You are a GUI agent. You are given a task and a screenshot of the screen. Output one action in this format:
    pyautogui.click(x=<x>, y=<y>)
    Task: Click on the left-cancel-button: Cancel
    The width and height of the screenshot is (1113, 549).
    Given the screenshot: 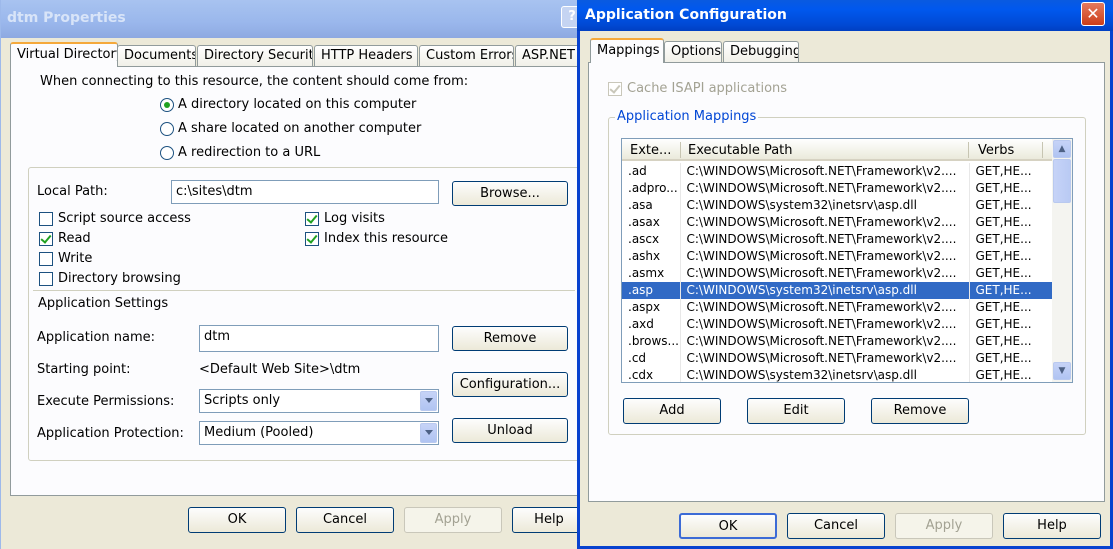 What is the action you would take?
    pyautogui.click(x=345, y=520)
    